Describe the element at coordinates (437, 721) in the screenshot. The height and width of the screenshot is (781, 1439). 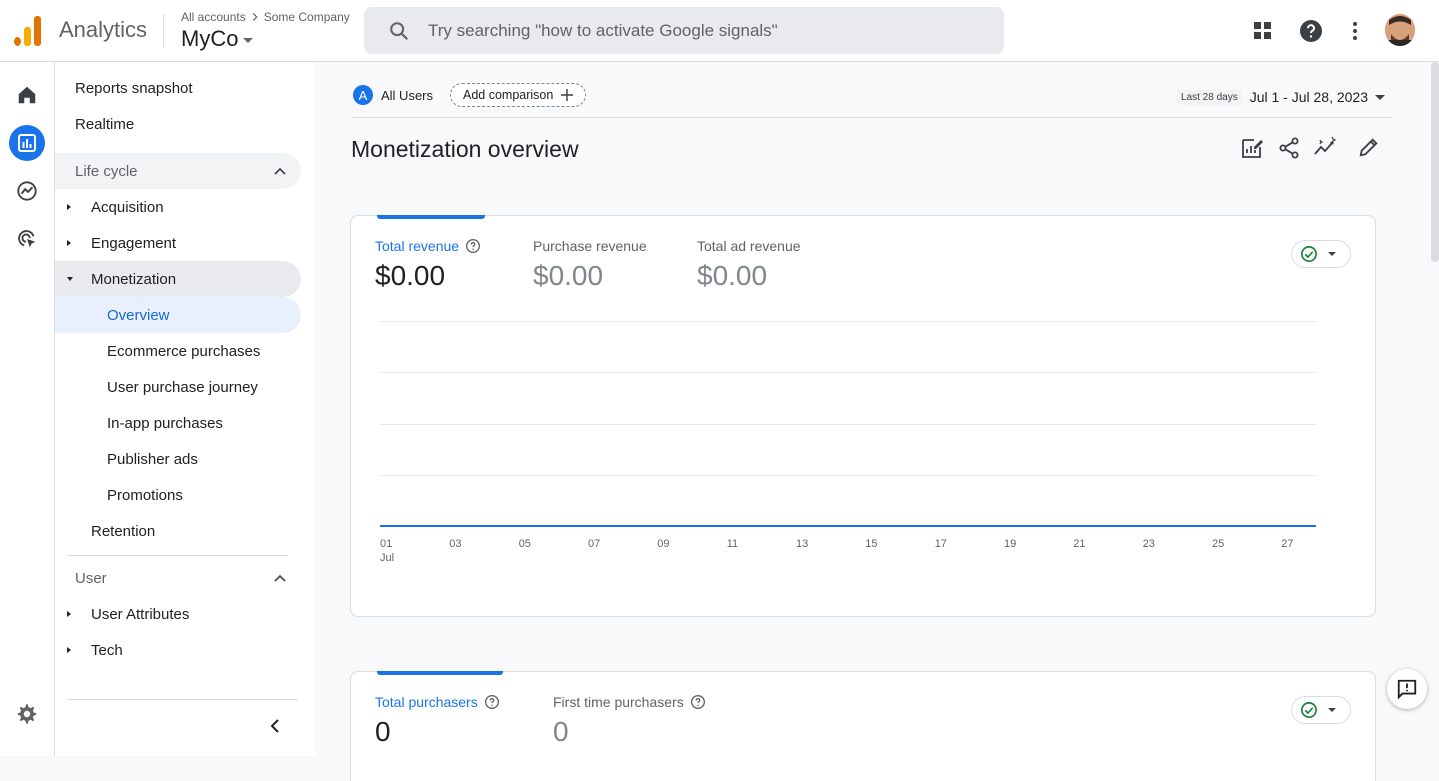
I see `metric-total-purchasers: Total purchasers 0` at that location.